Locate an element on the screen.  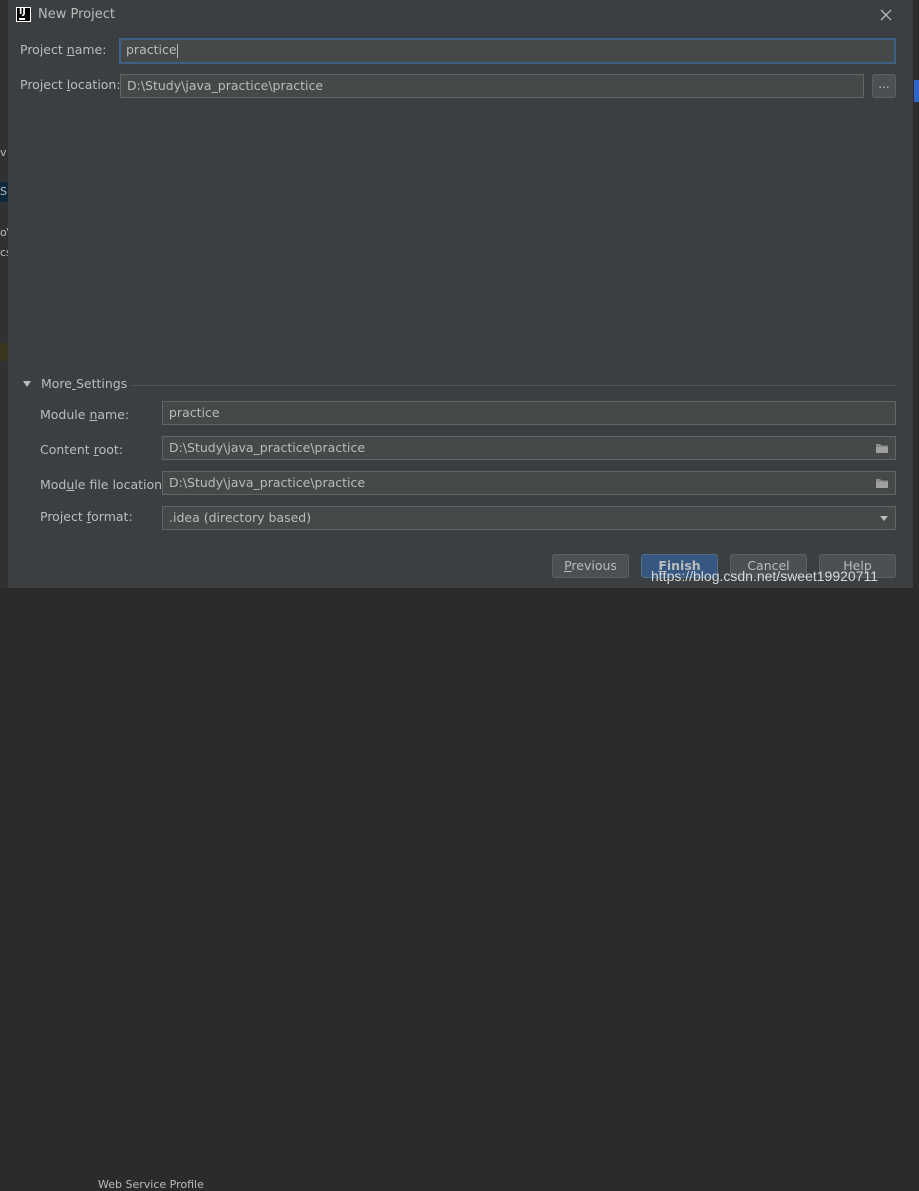
close-icon is located at coordinates (886, 15).